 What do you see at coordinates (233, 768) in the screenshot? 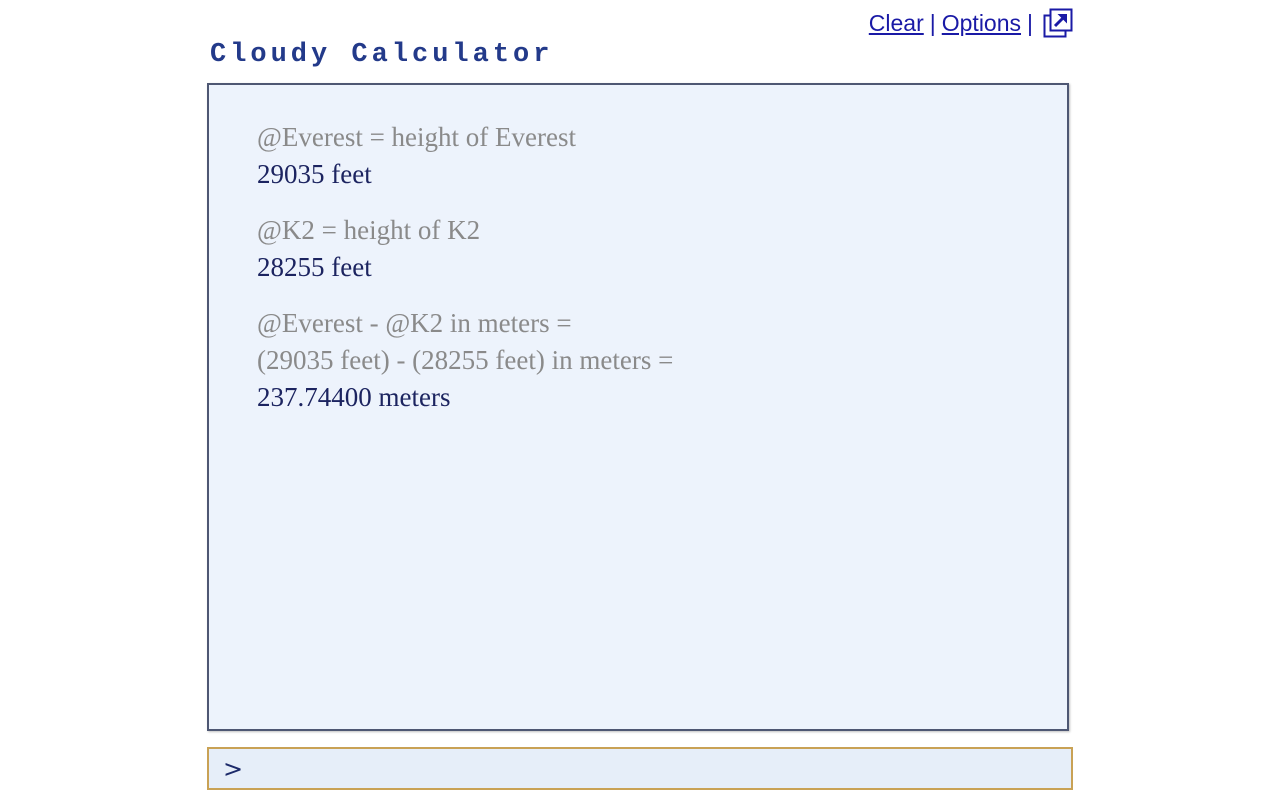
I see `prompt-symbol: >` at bounding box center [233, 768].